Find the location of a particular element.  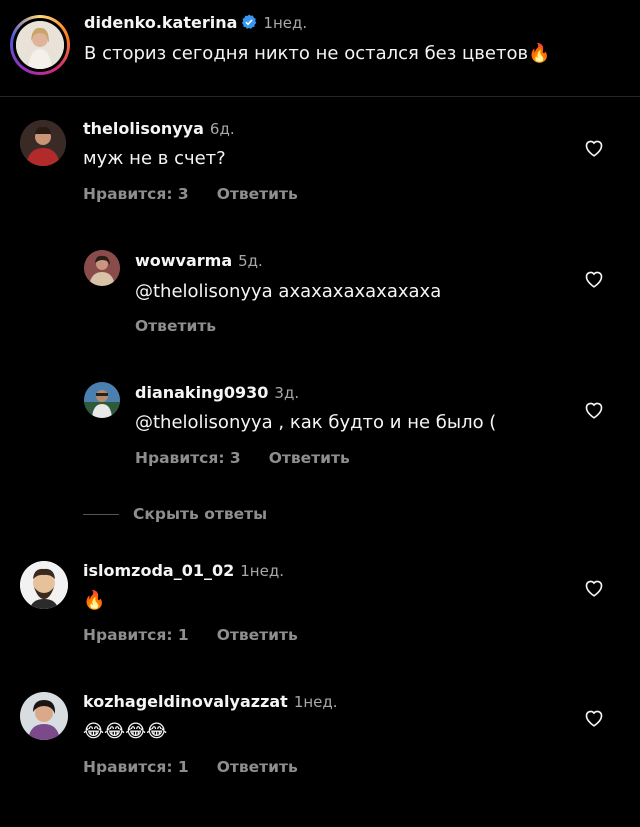

reply-time: 3д. is located at coordinates (287, 393).